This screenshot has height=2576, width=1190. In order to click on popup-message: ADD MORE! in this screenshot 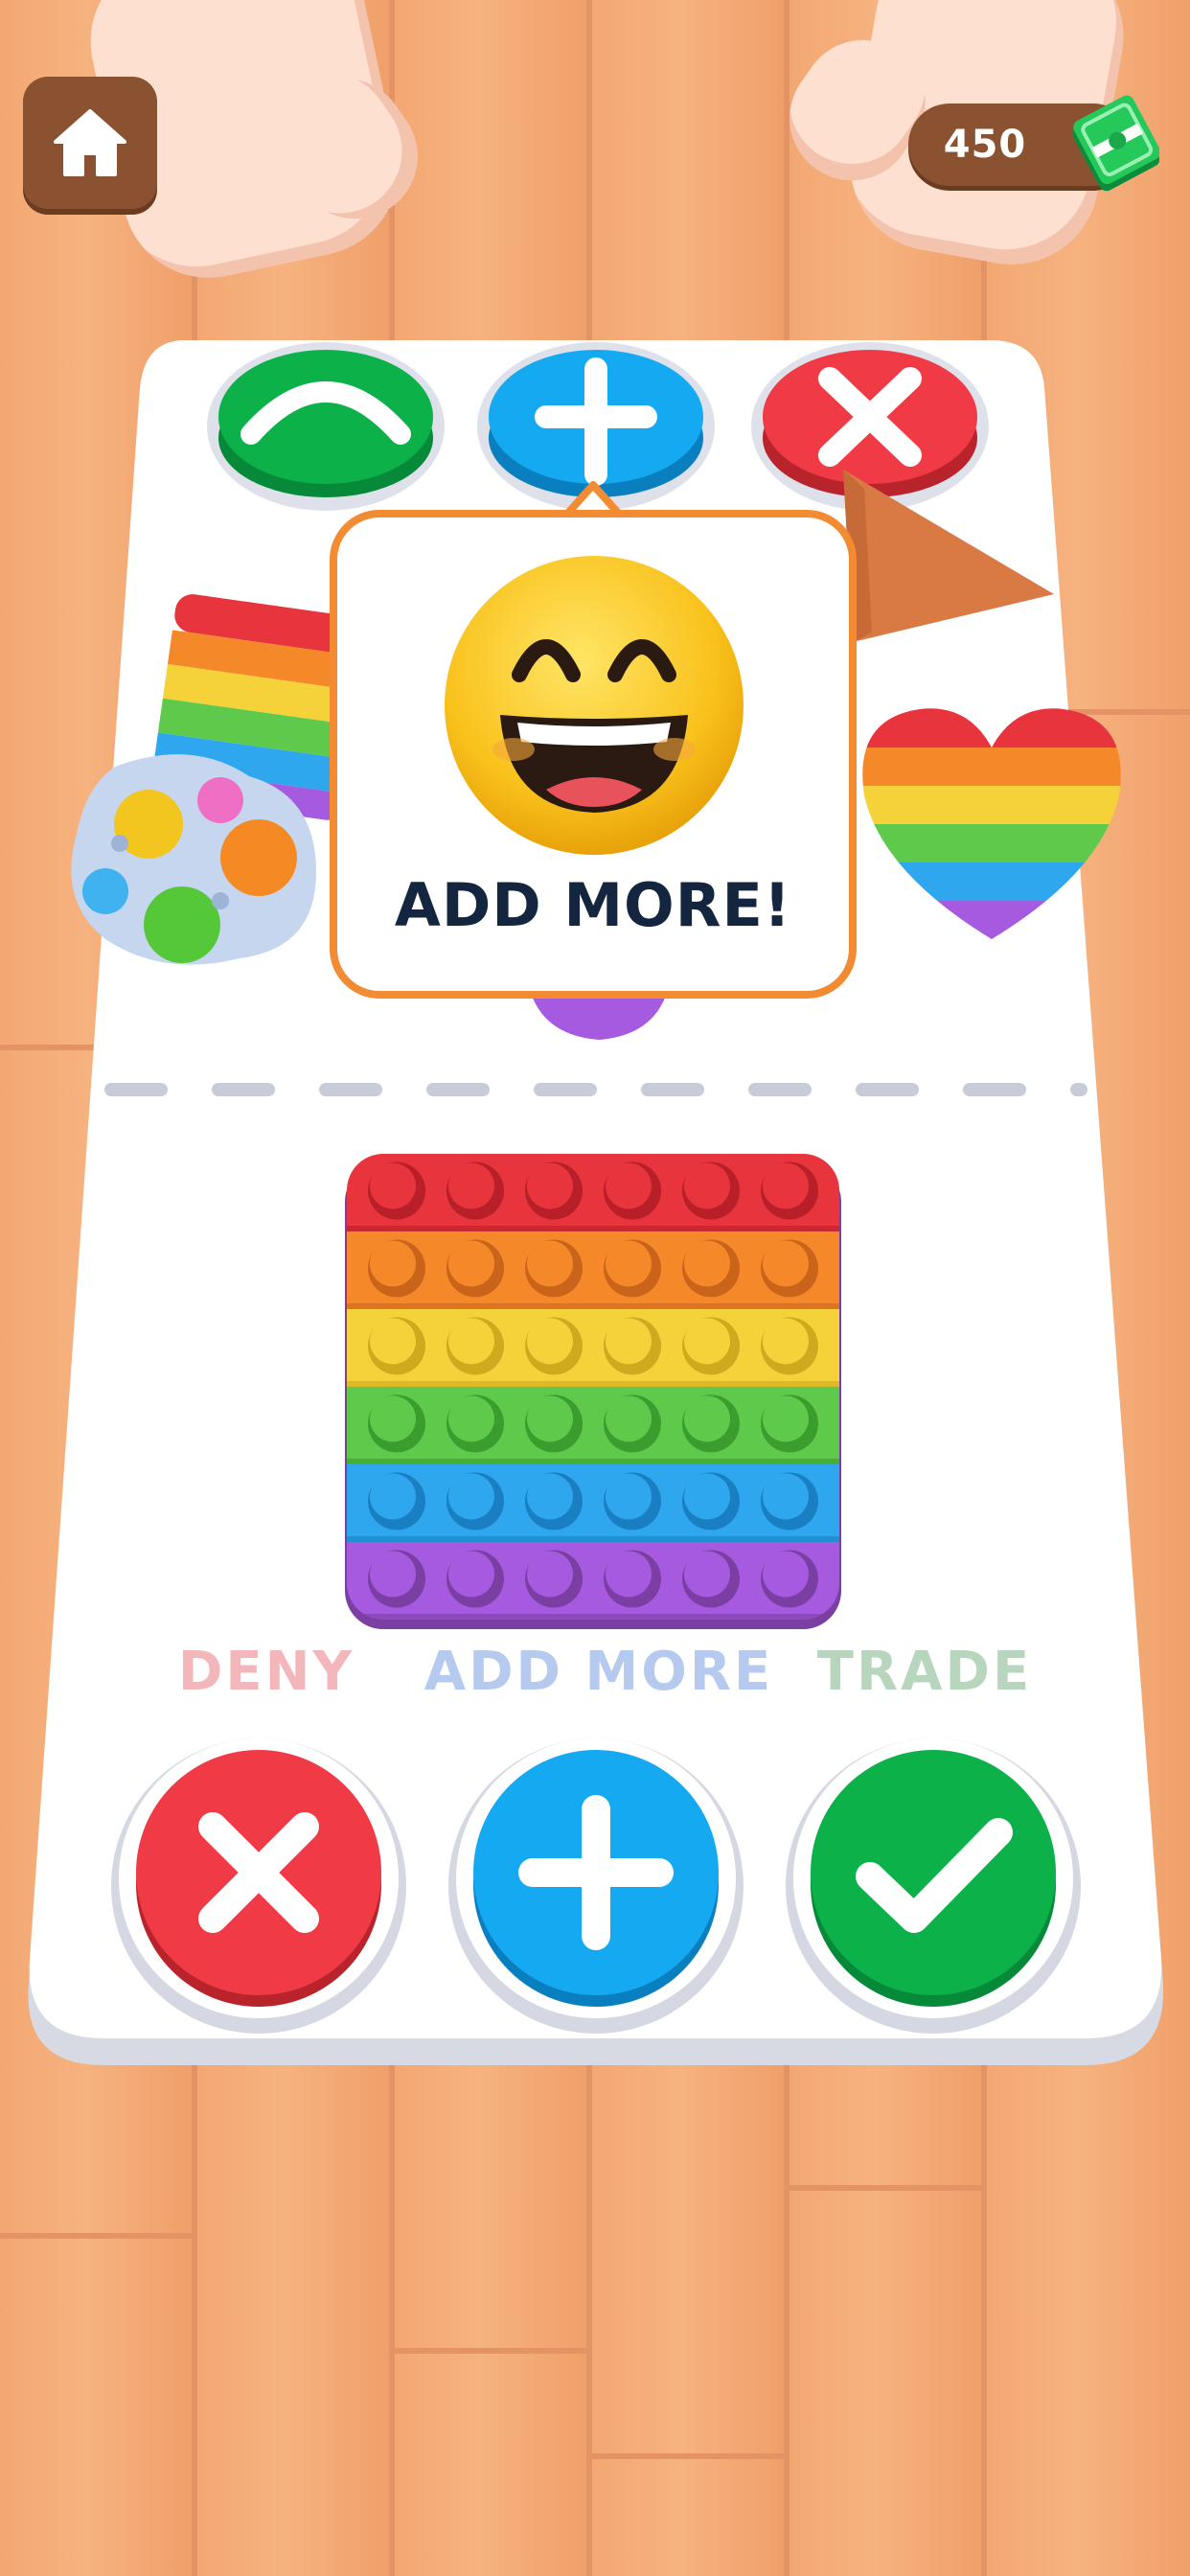, I will do `click(593, 905)`.